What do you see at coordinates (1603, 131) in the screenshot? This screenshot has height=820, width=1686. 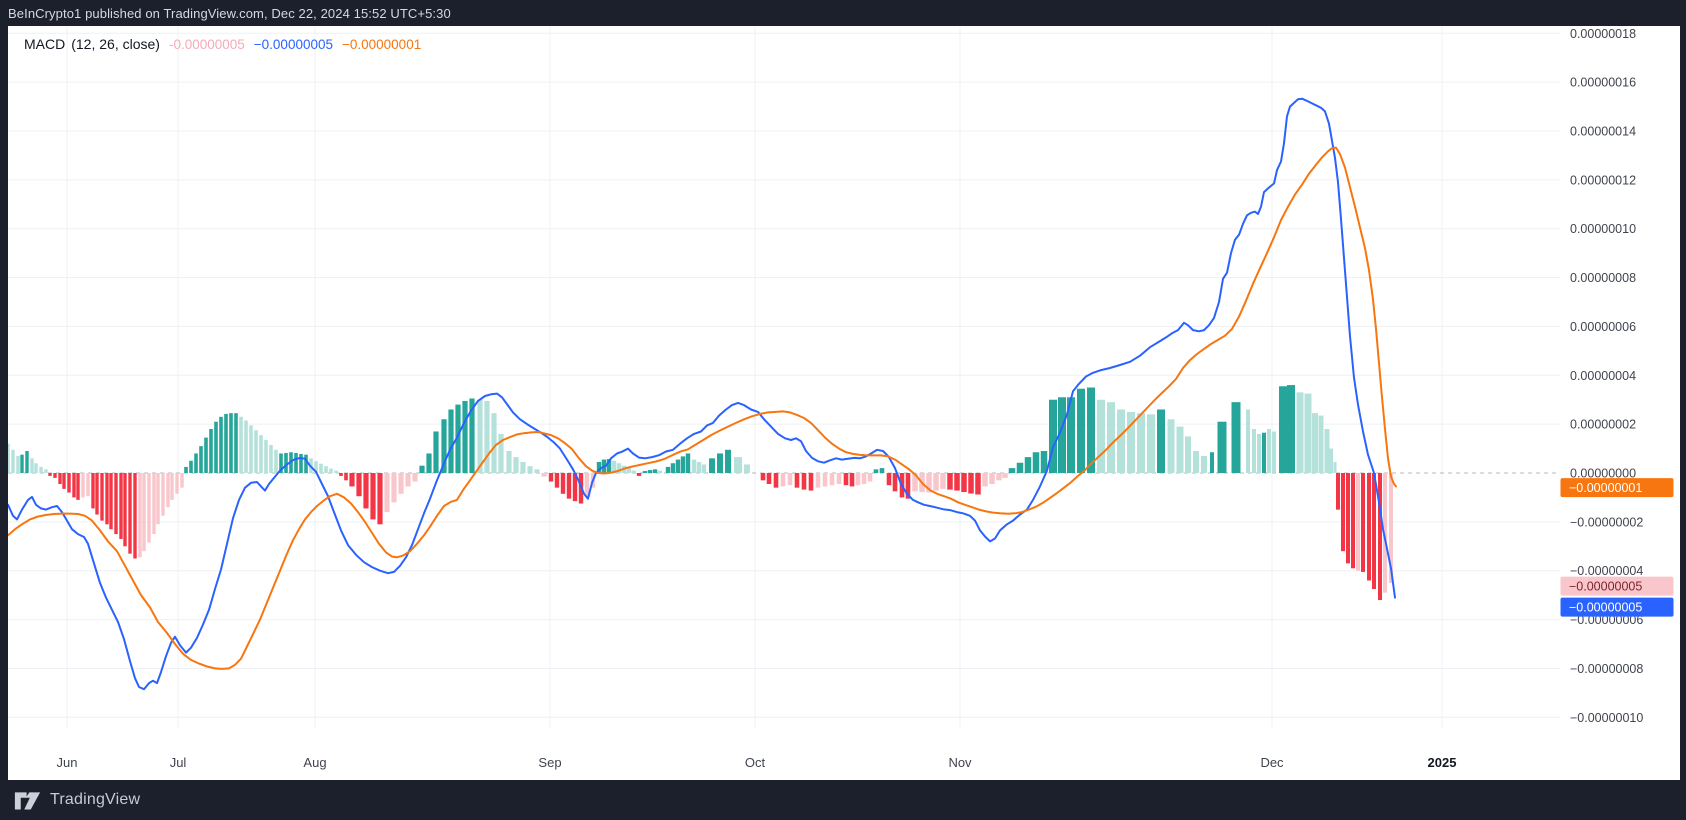 I see `svg-text: 0.00000014` at bounding box center [1603, 131].